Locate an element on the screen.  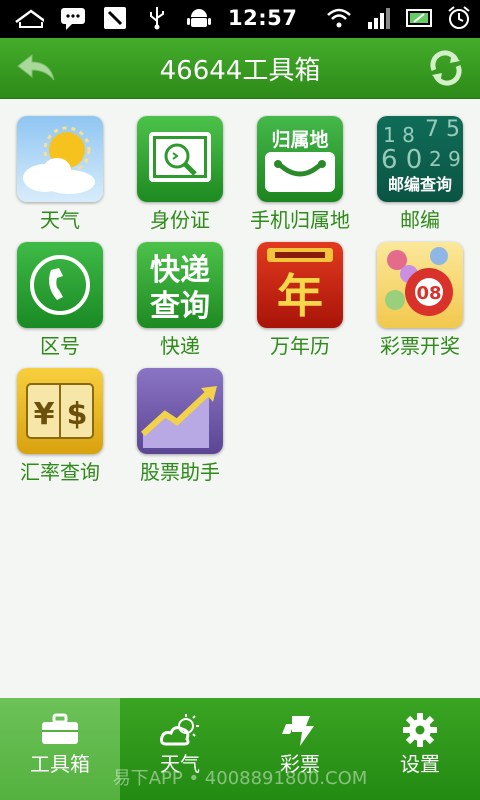
clock: 12:57 is located at coordinates (263, 18).